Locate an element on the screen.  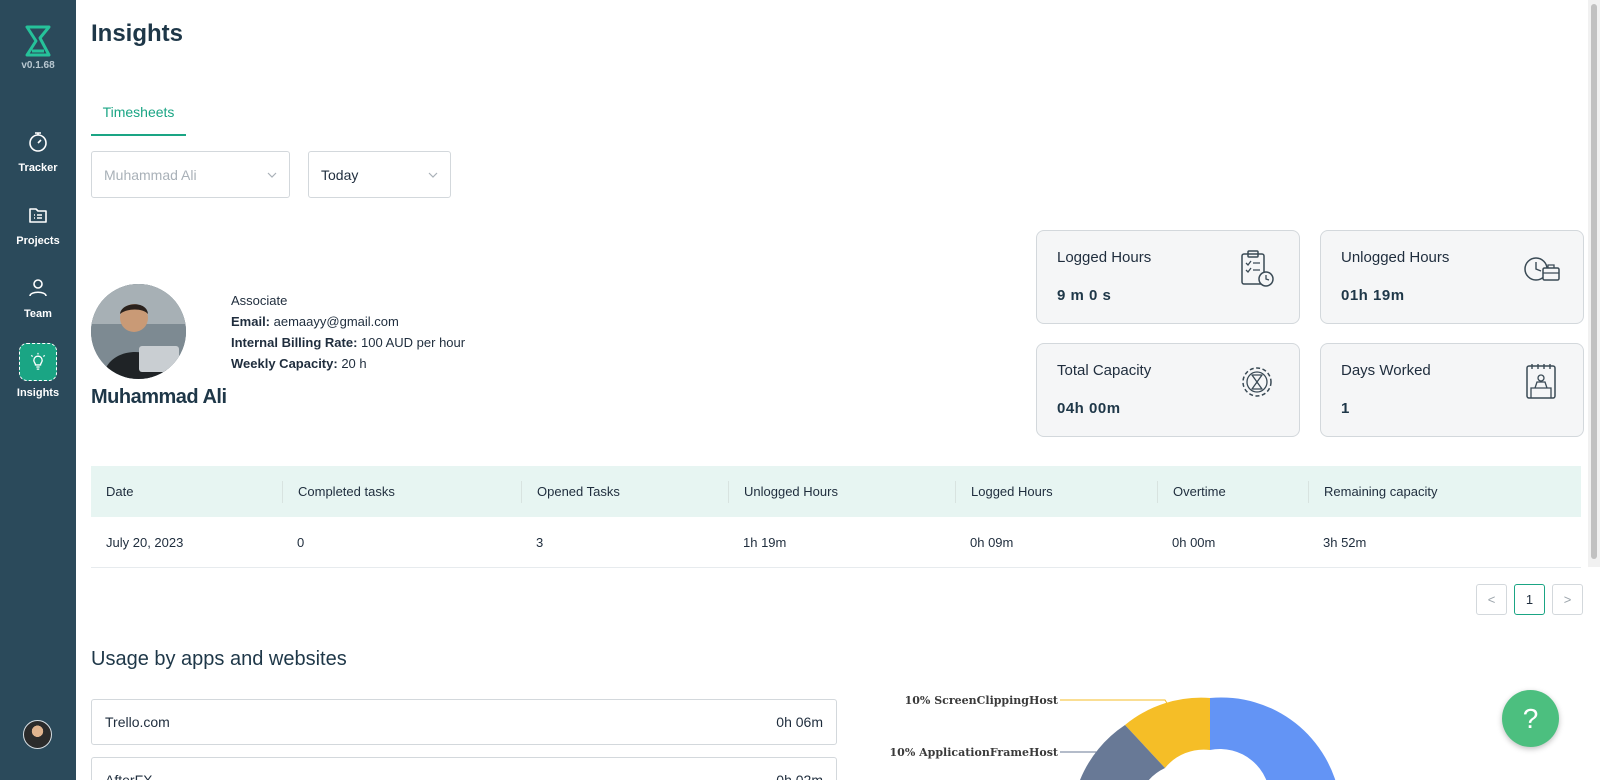
pie-label-line is located at coordinates (1115, 704).